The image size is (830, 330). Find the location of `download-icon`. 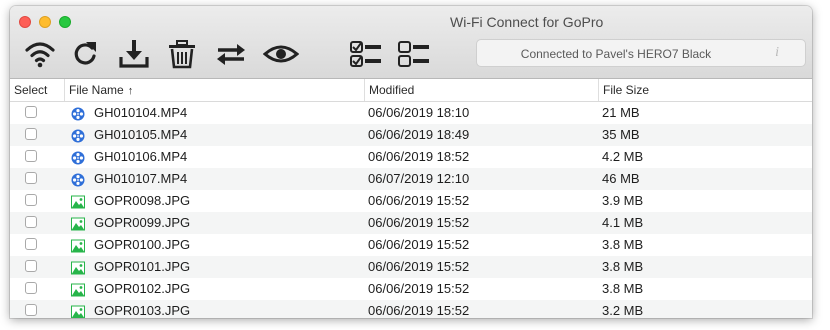

download-icon is located at coordinates (134, 54).